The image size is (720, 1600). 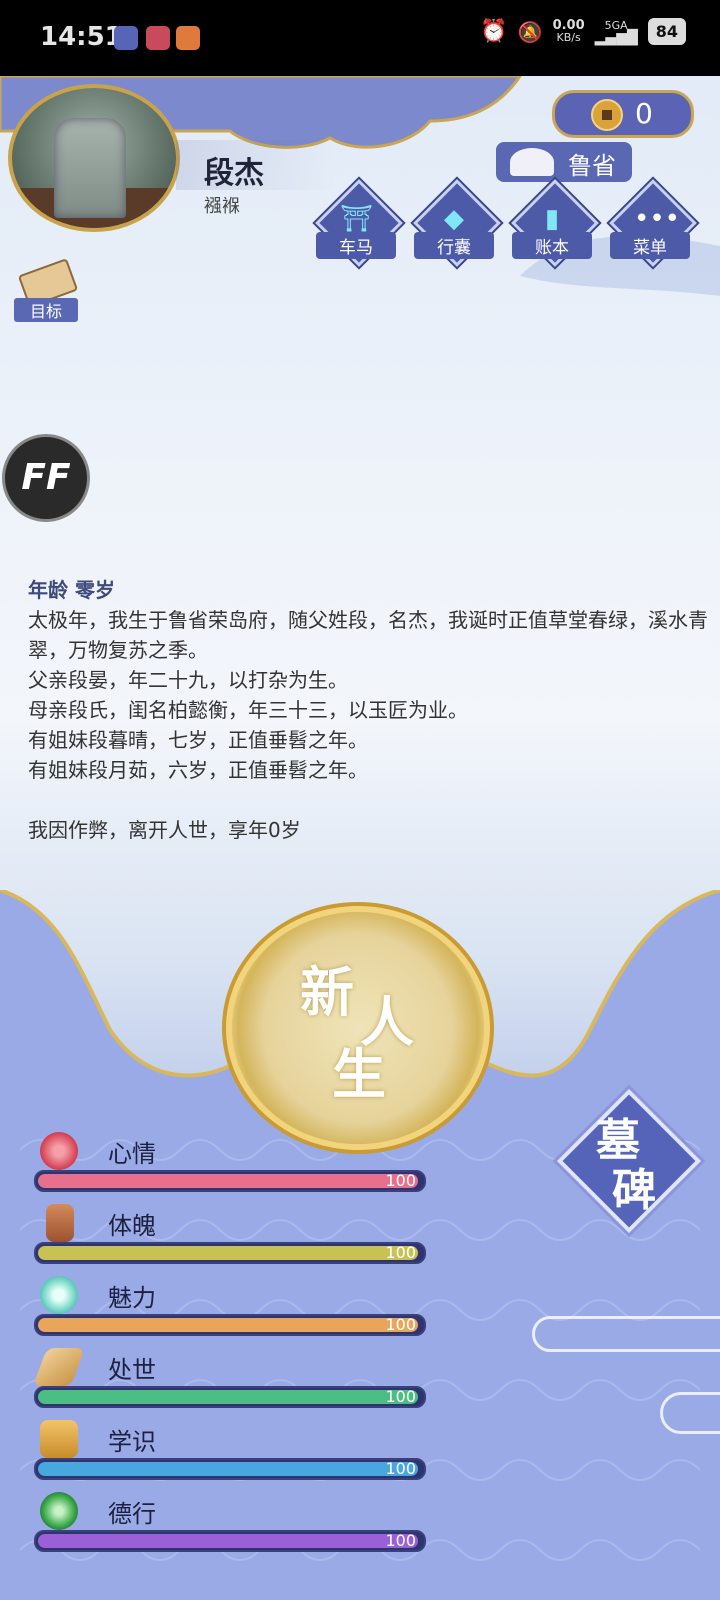 What do you see at coordinates (532, 162) in the screenshot?
I see `iron-icon` at bounding box center [532, 162].